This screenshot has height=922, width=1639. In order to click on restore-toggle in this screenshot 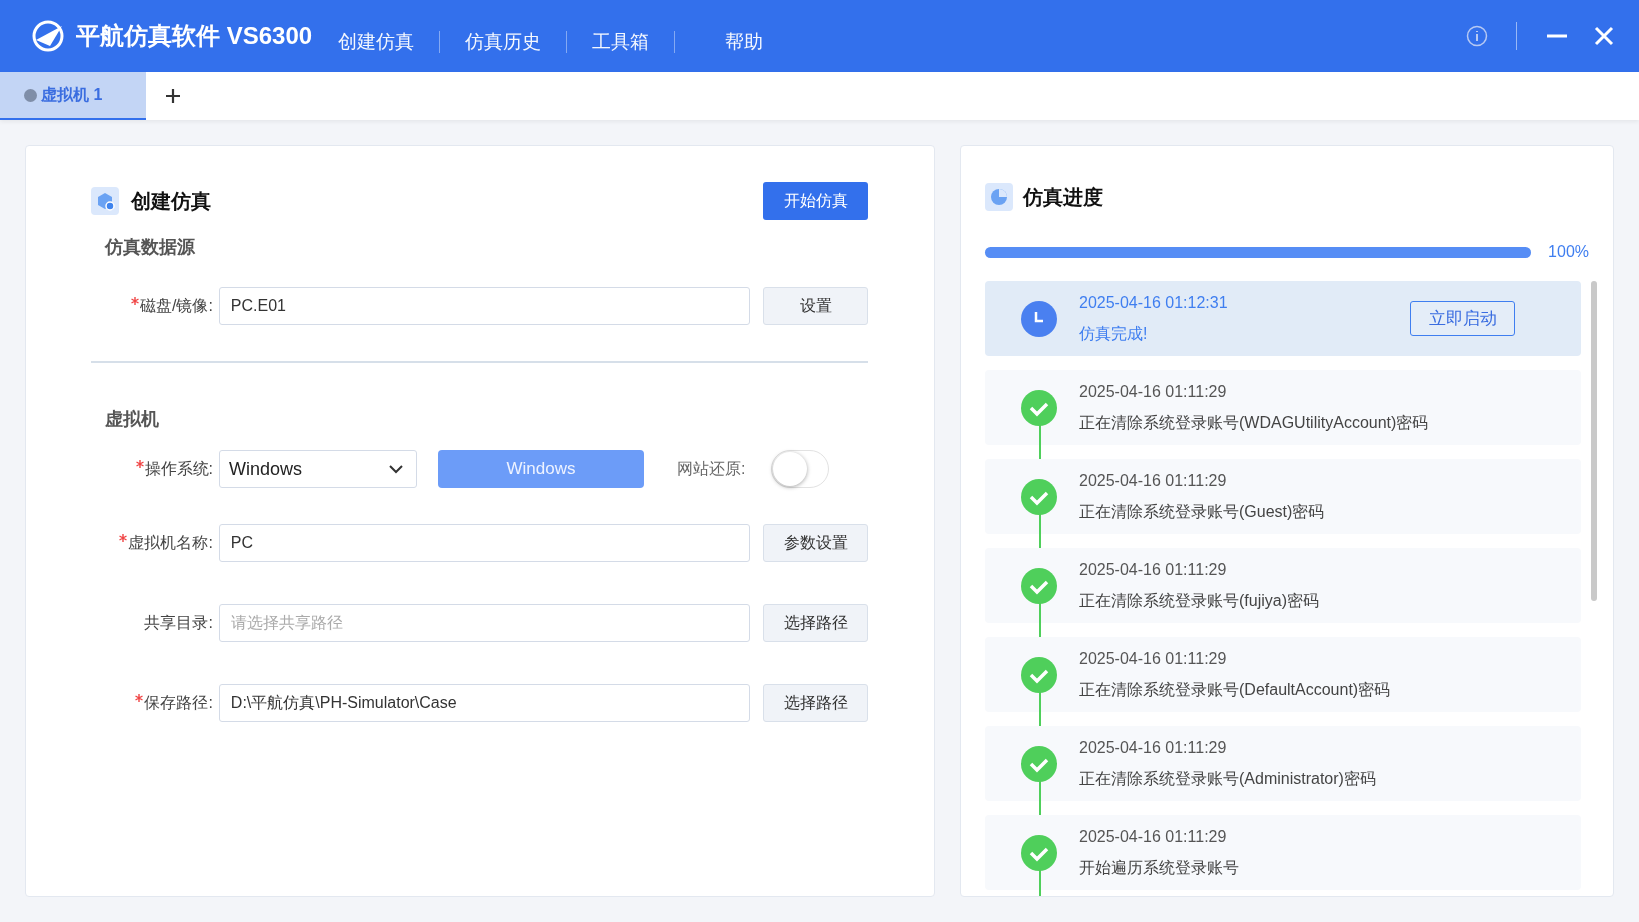, I will do `click(800, 469)`.